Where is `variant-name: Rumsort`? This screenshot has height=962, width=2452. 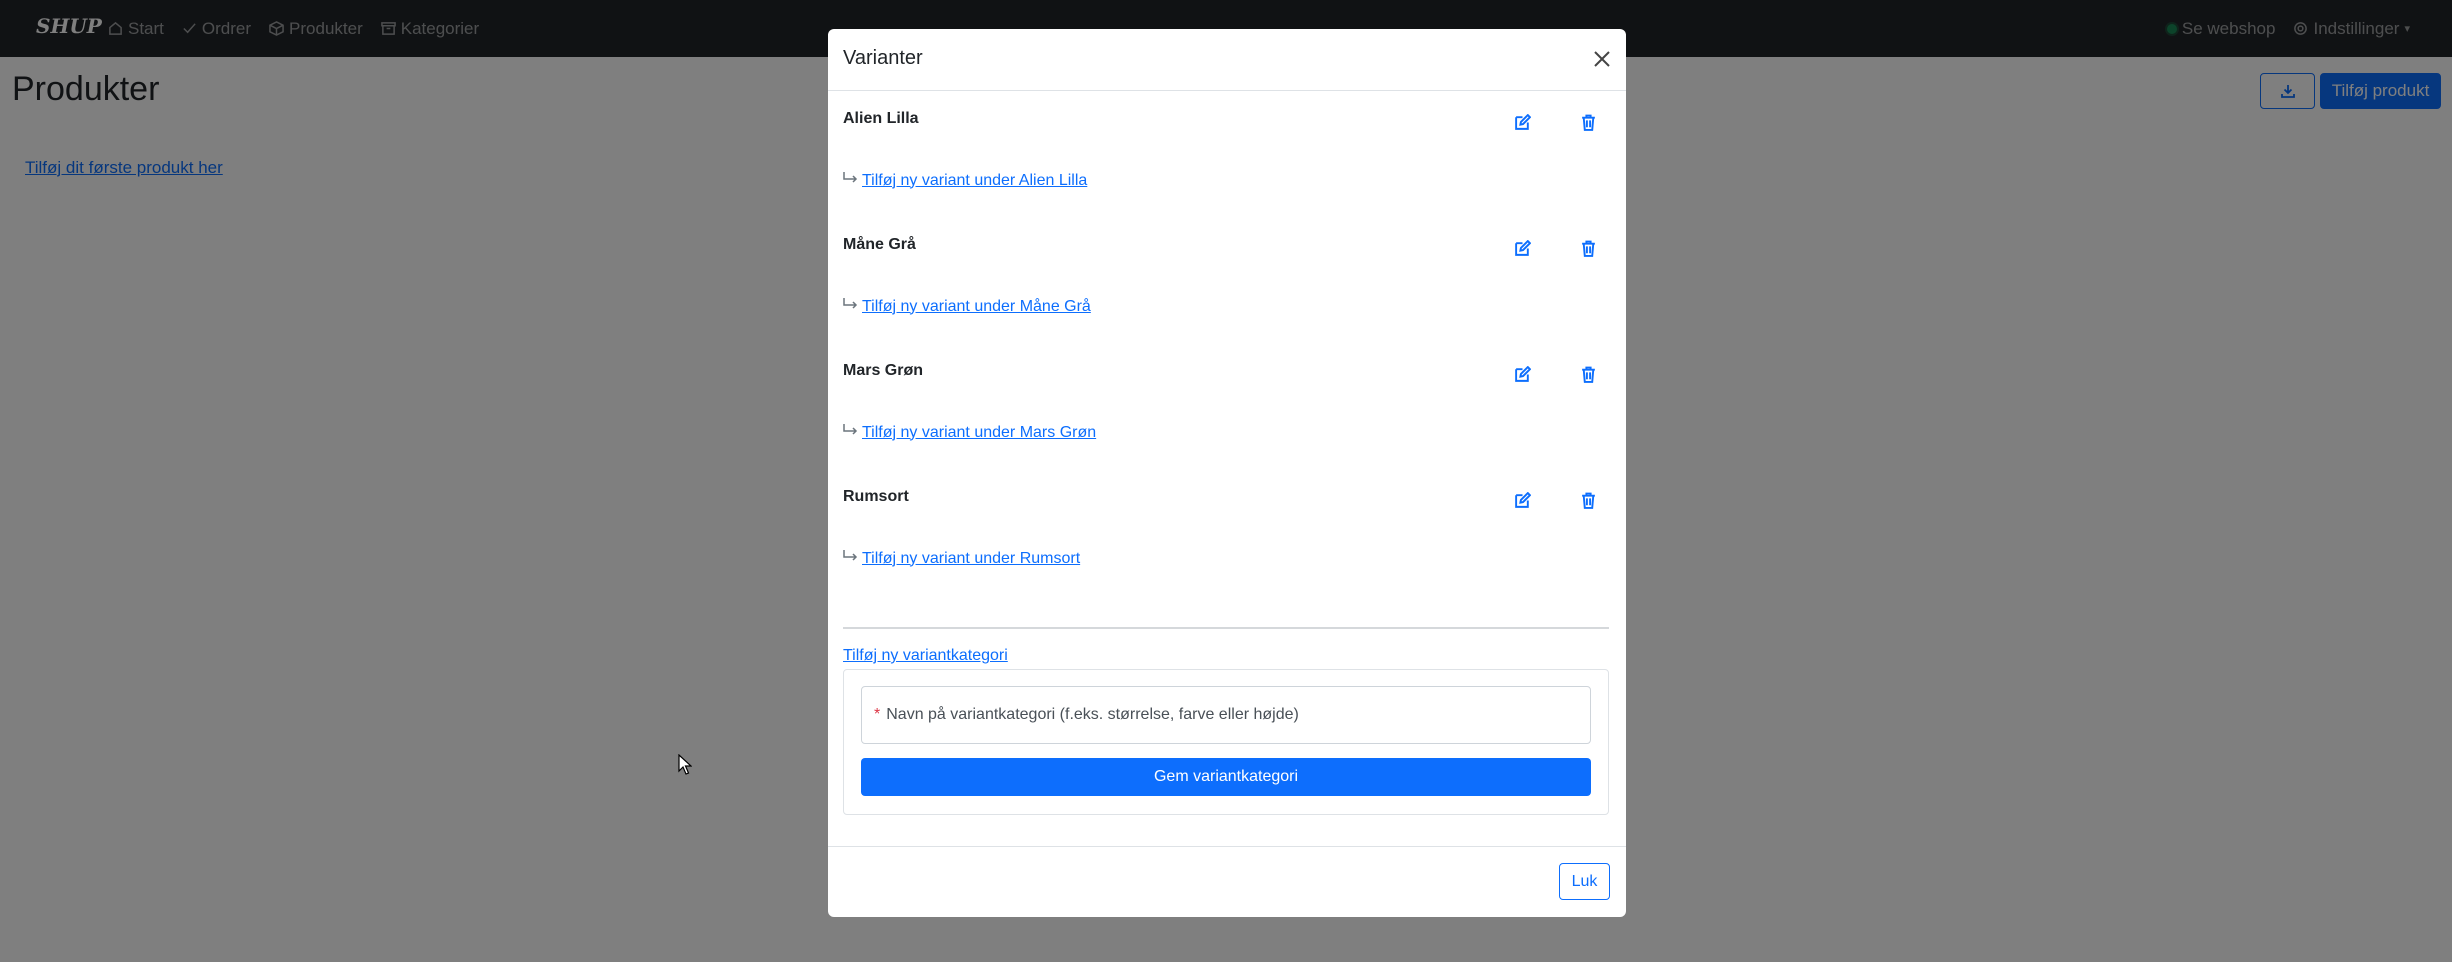
variant-name: Rumsort is located at coordinates (876, 496).